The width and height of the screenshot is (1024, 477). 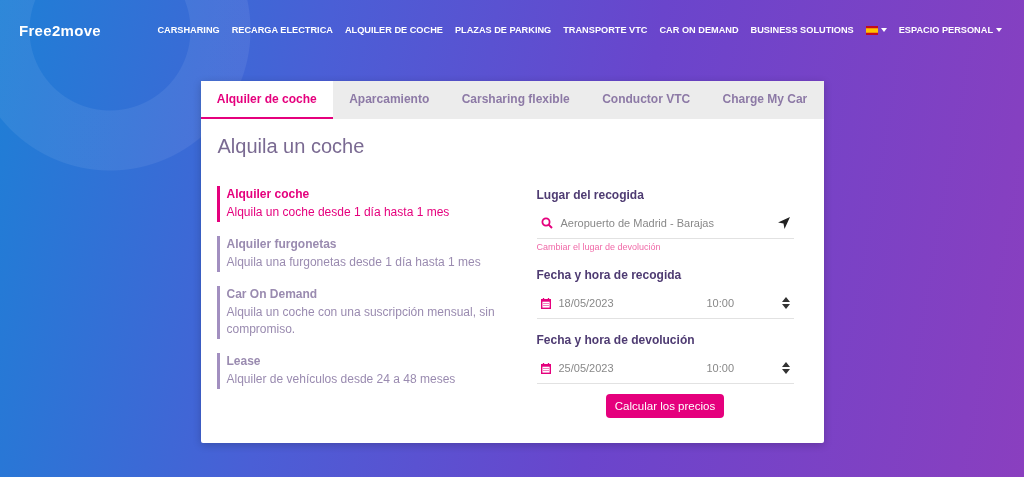 What do you see at coordinates (341, 379) in the screenshot?
I see `option-description: Alquiler de vehículos desde 24 a 48 meses` at bounding box center [341, 379].